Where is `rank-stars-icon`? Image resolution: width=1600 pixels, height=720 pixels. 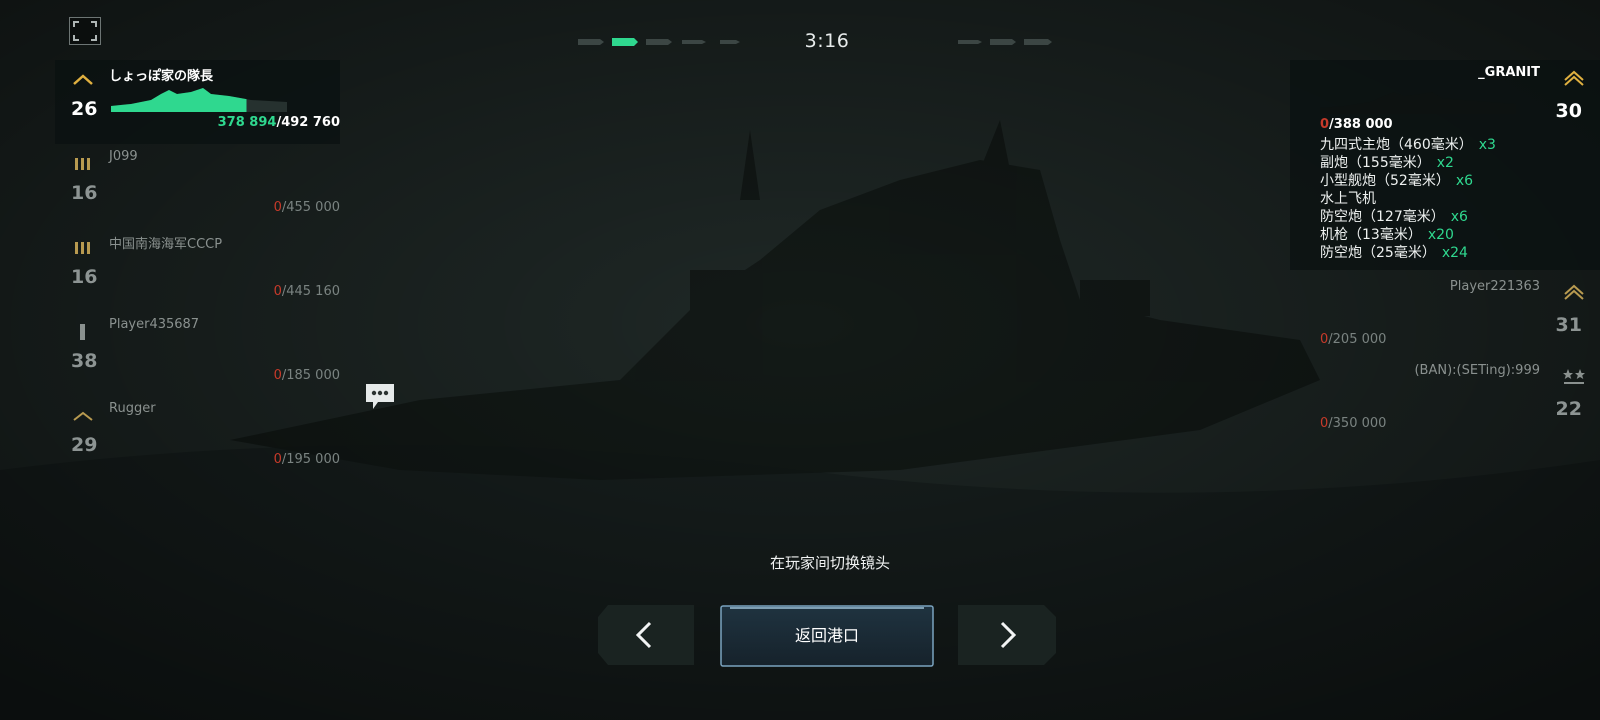 rank-stars-icon is located at coordinates (1574, 376).